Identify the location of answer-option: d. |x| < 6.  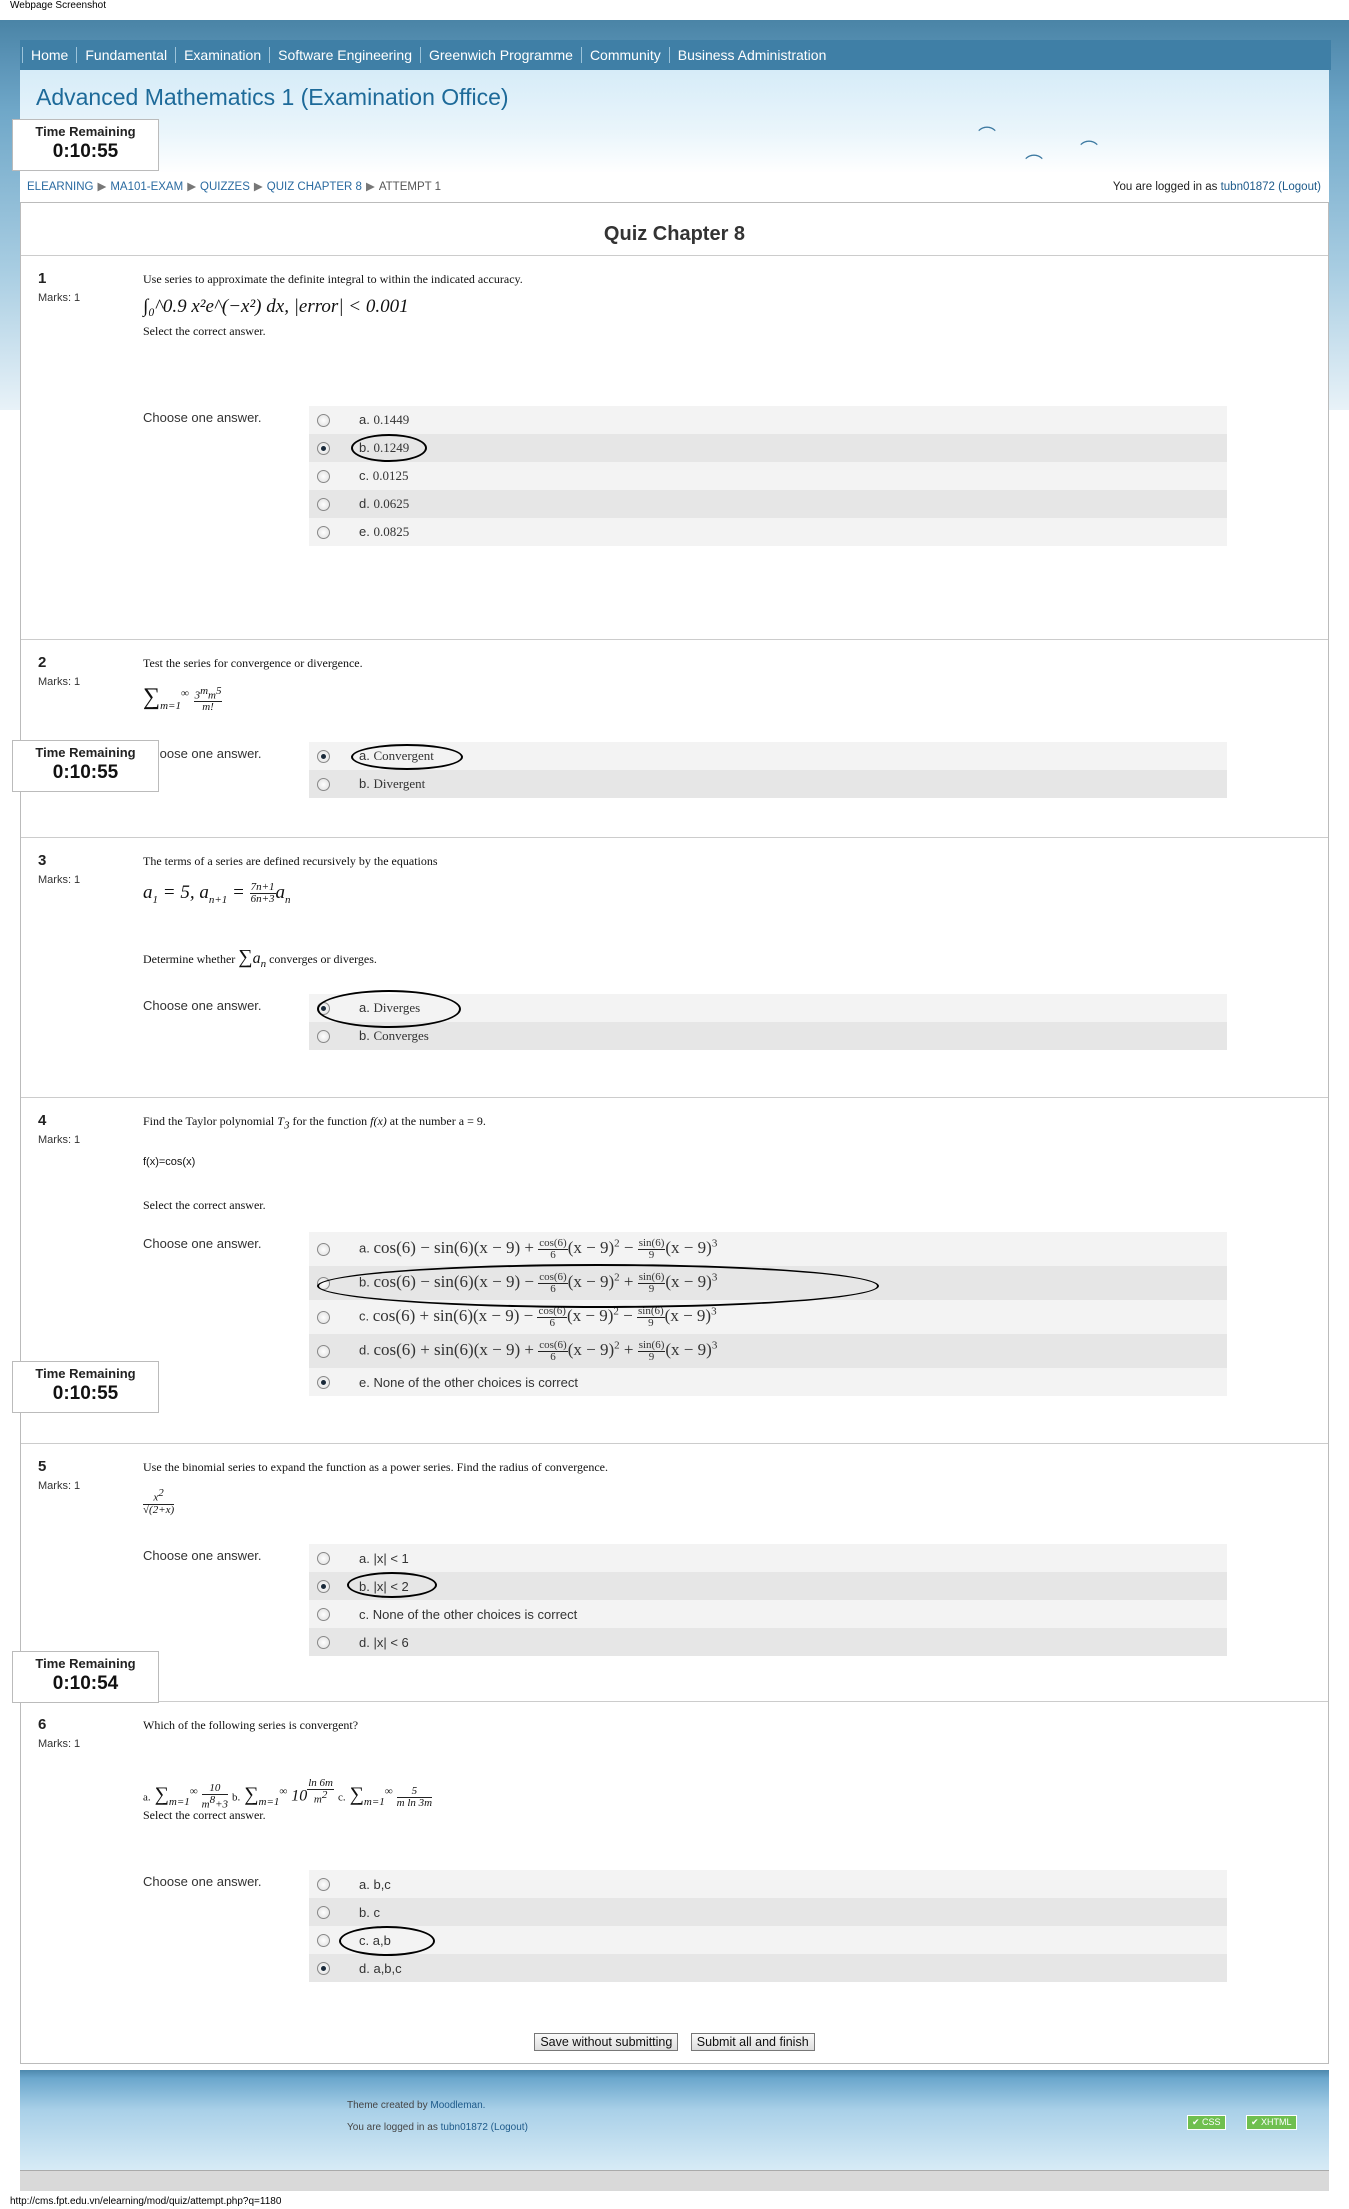
(768, 1642).